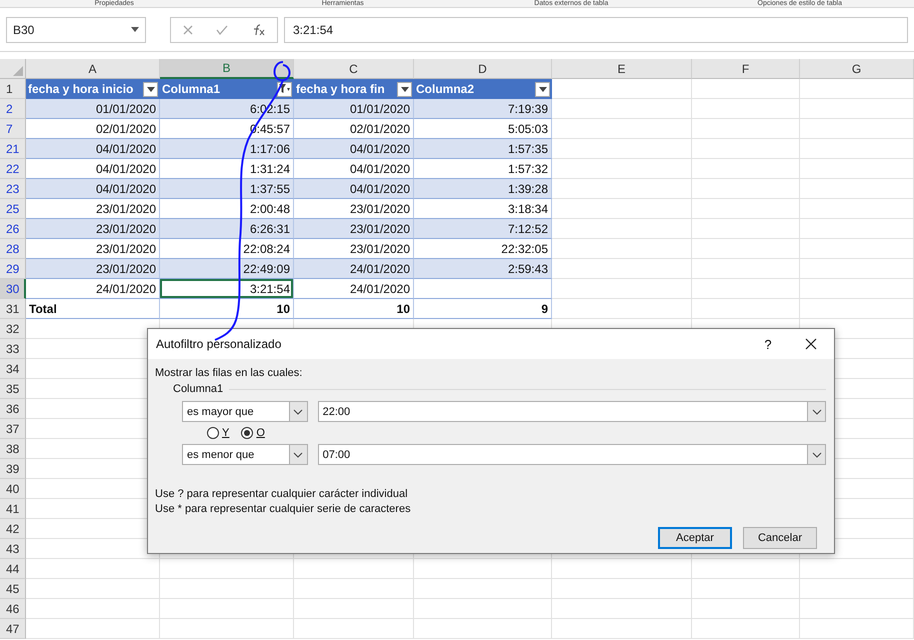  Describe the element at coordinates (13, 309) in the screenshot. I see `row-header: 31` at that location.